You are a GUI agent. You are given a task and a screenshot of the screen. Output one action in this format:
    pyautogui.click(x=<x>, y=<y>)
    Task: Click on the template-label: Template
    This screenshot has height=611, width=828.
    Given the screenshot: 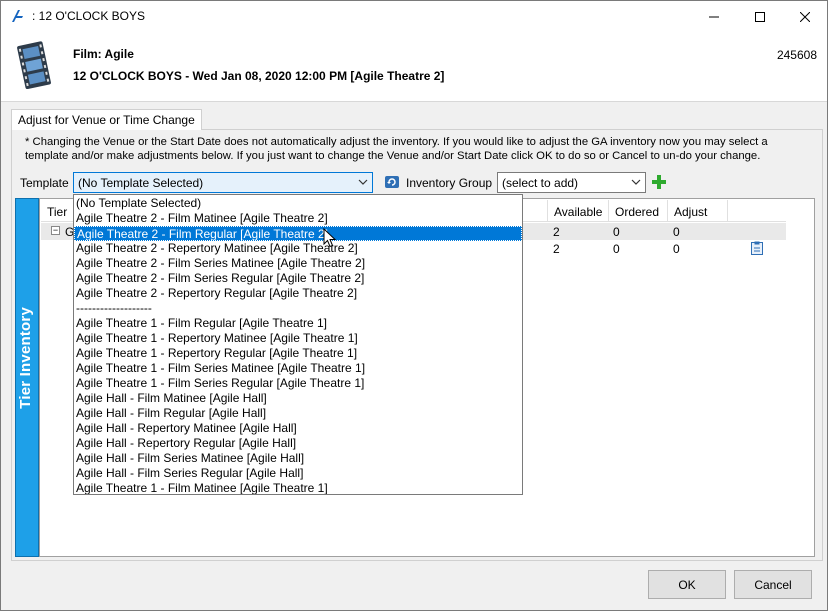 What is the action you would take?
    pyautogui.click(x=44, y=183)
    